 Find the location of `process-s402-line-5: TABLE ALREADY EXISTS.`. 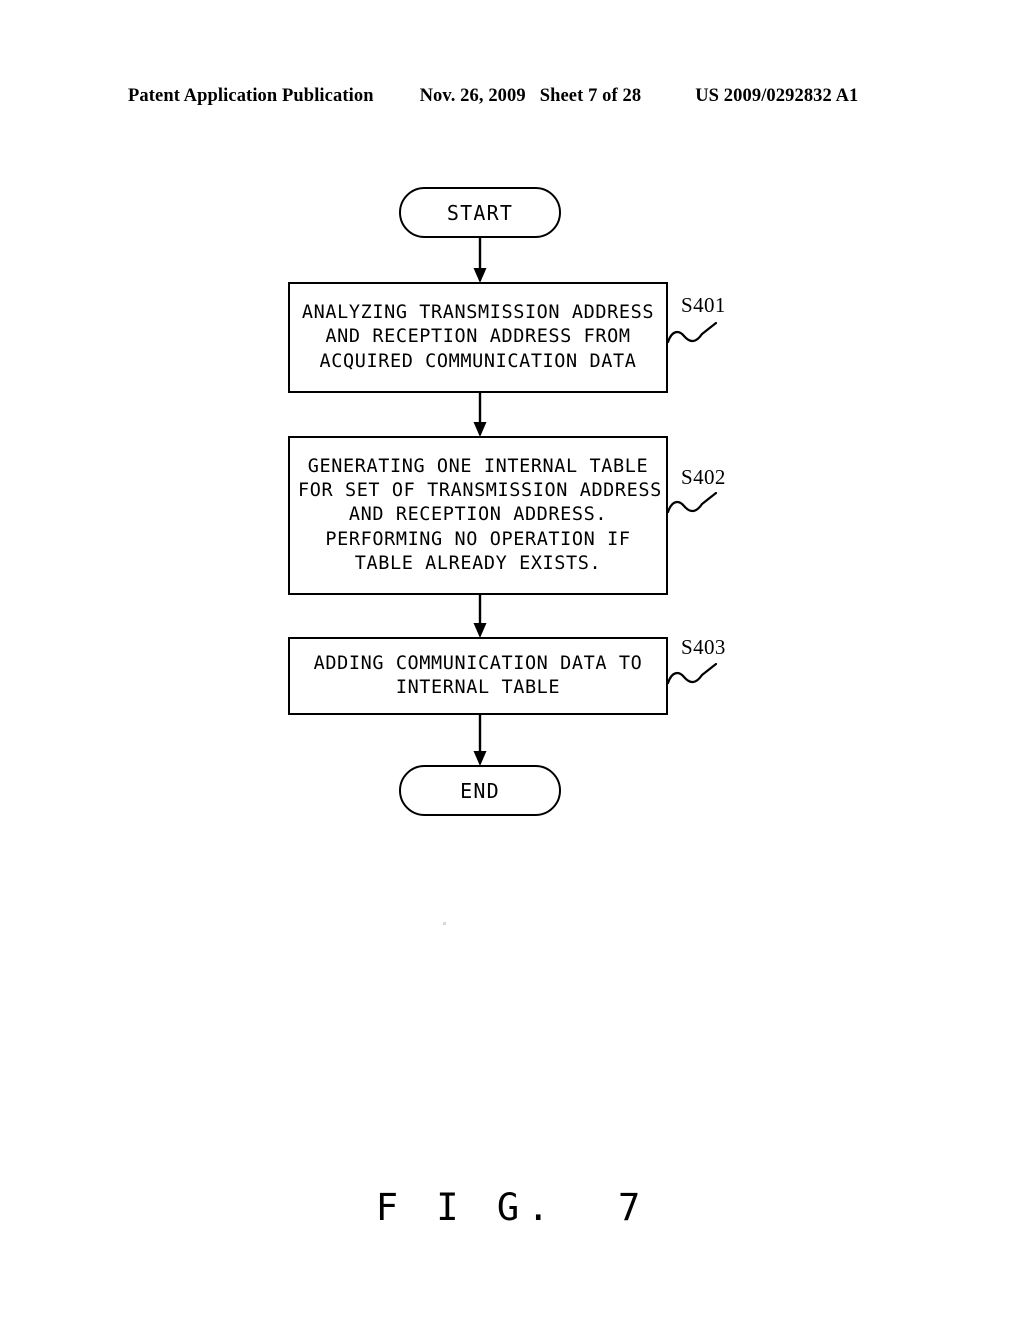

process-s402-line-5: TABLE ALREADY EXISTS. is located at coordinates (478, 563).